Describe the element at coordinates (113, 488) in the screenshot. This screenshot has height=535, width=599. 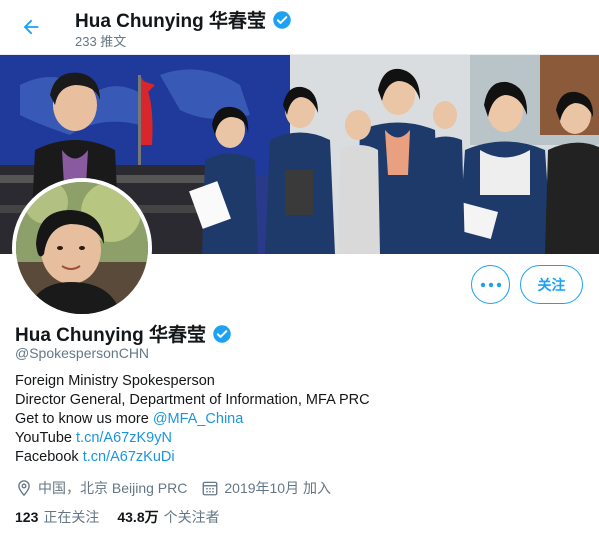
I see `location-text: 中国，北京 Beijing PRC` at that location.